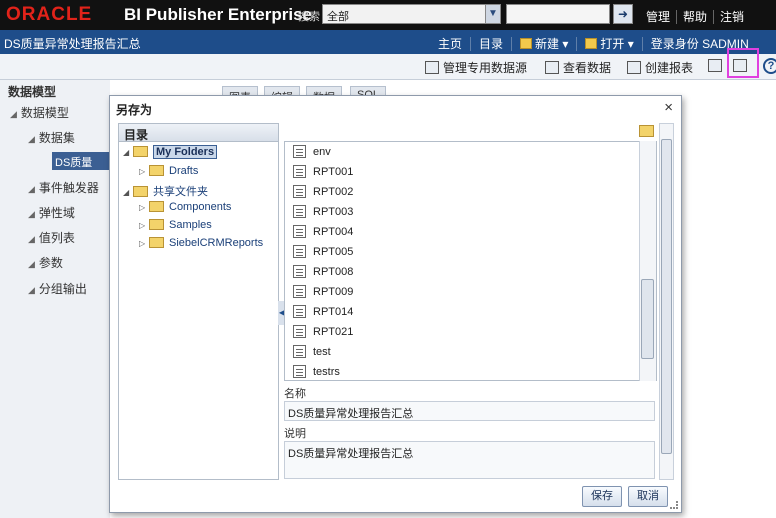 Image resolution: width=776 pixels, height=518 pixels. I want to click on list-item: RPT003, so click(323, 211).